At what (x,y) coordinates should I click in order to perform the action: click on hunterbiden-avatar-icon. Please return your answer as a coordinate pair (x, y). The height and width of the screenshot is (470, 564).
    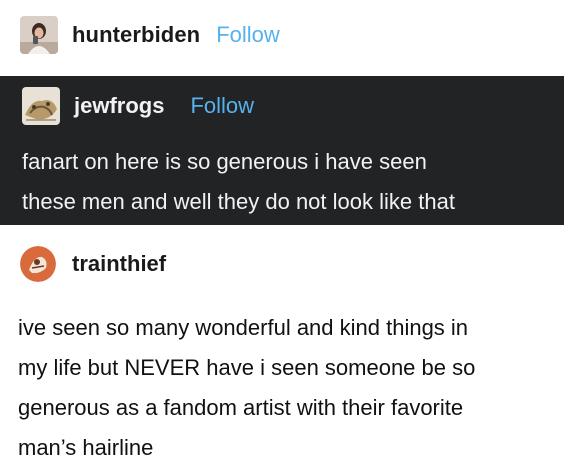
    Looking at the image, I should click on (39, 35).